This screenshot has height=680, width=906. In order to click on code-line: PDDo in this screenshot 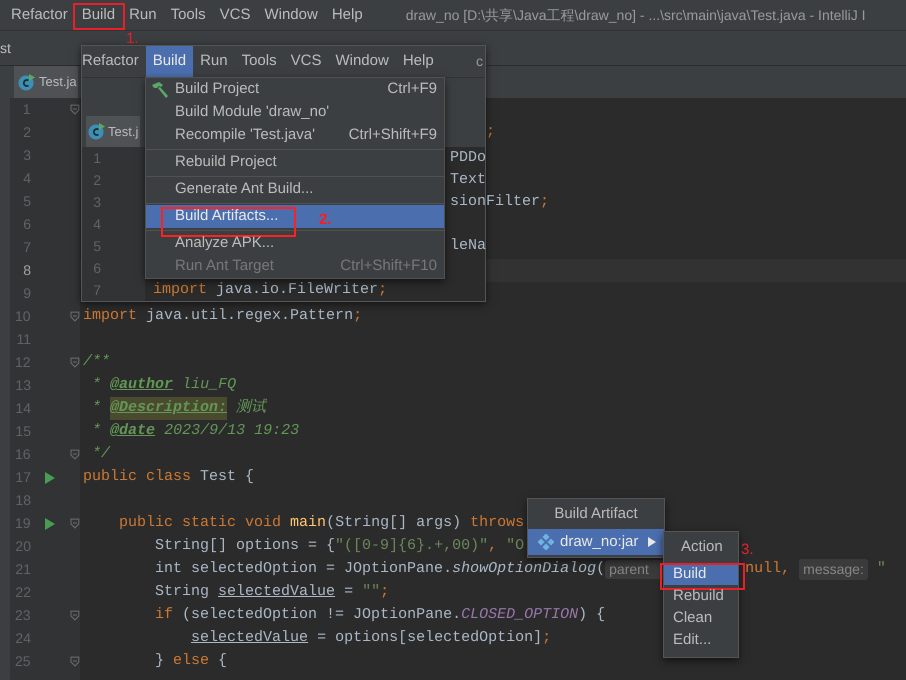, I will do `click(468, 158)`.